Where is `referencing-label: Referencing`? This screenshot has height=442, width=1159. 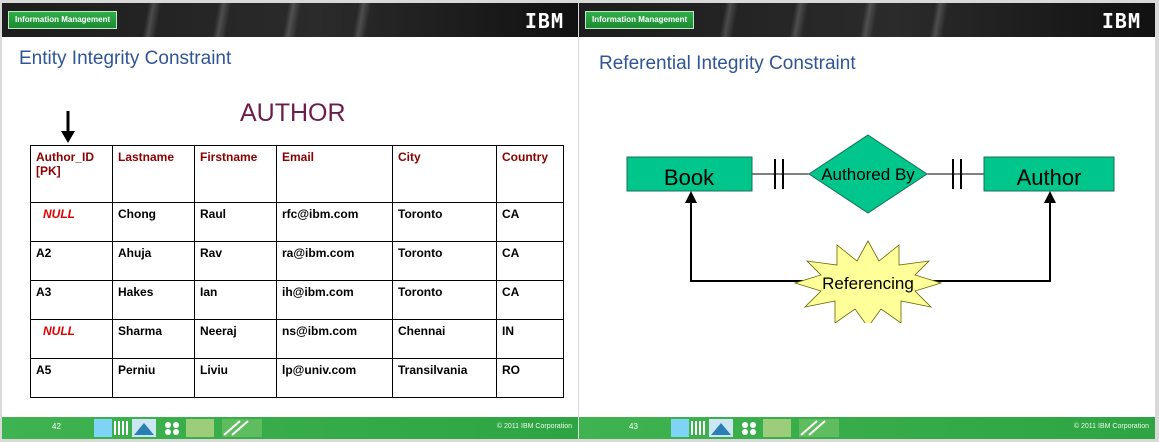
referencing-label: Referencing is located at coordinates (868, 283).